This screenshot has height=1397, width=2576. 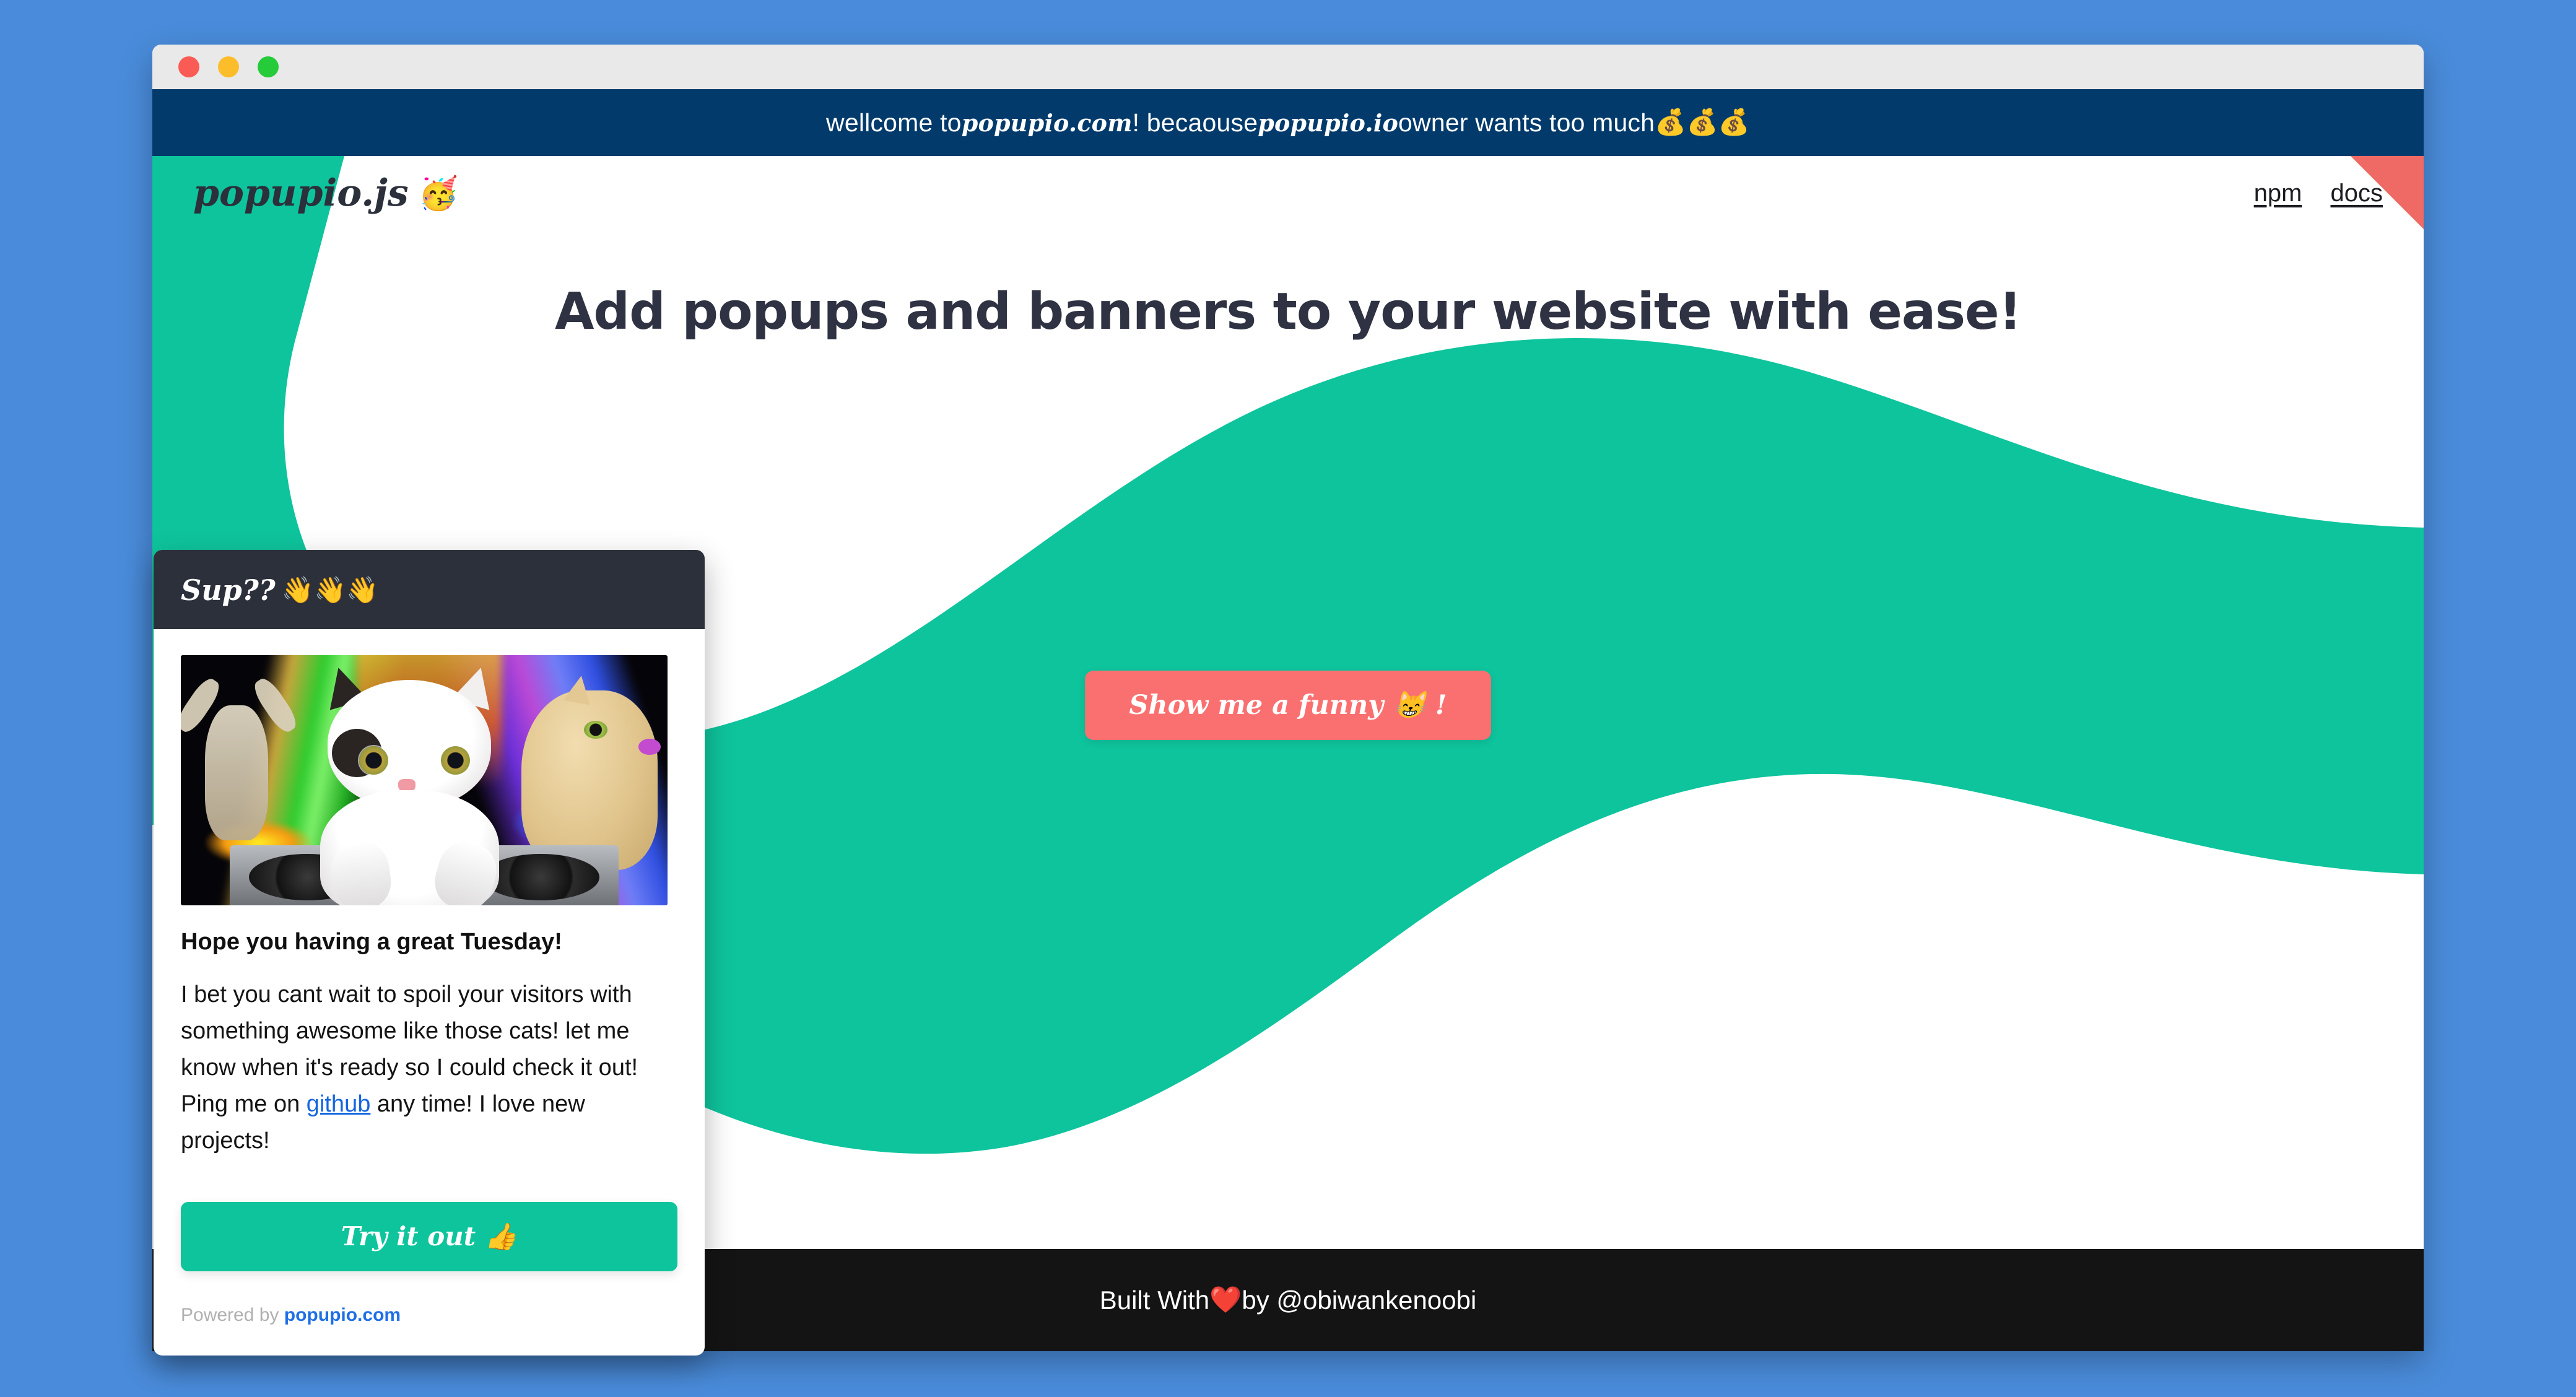 What do you see at coordinates (188, 66) in the screenshot?
I see `close-dot` at bounding box center [188, 66].